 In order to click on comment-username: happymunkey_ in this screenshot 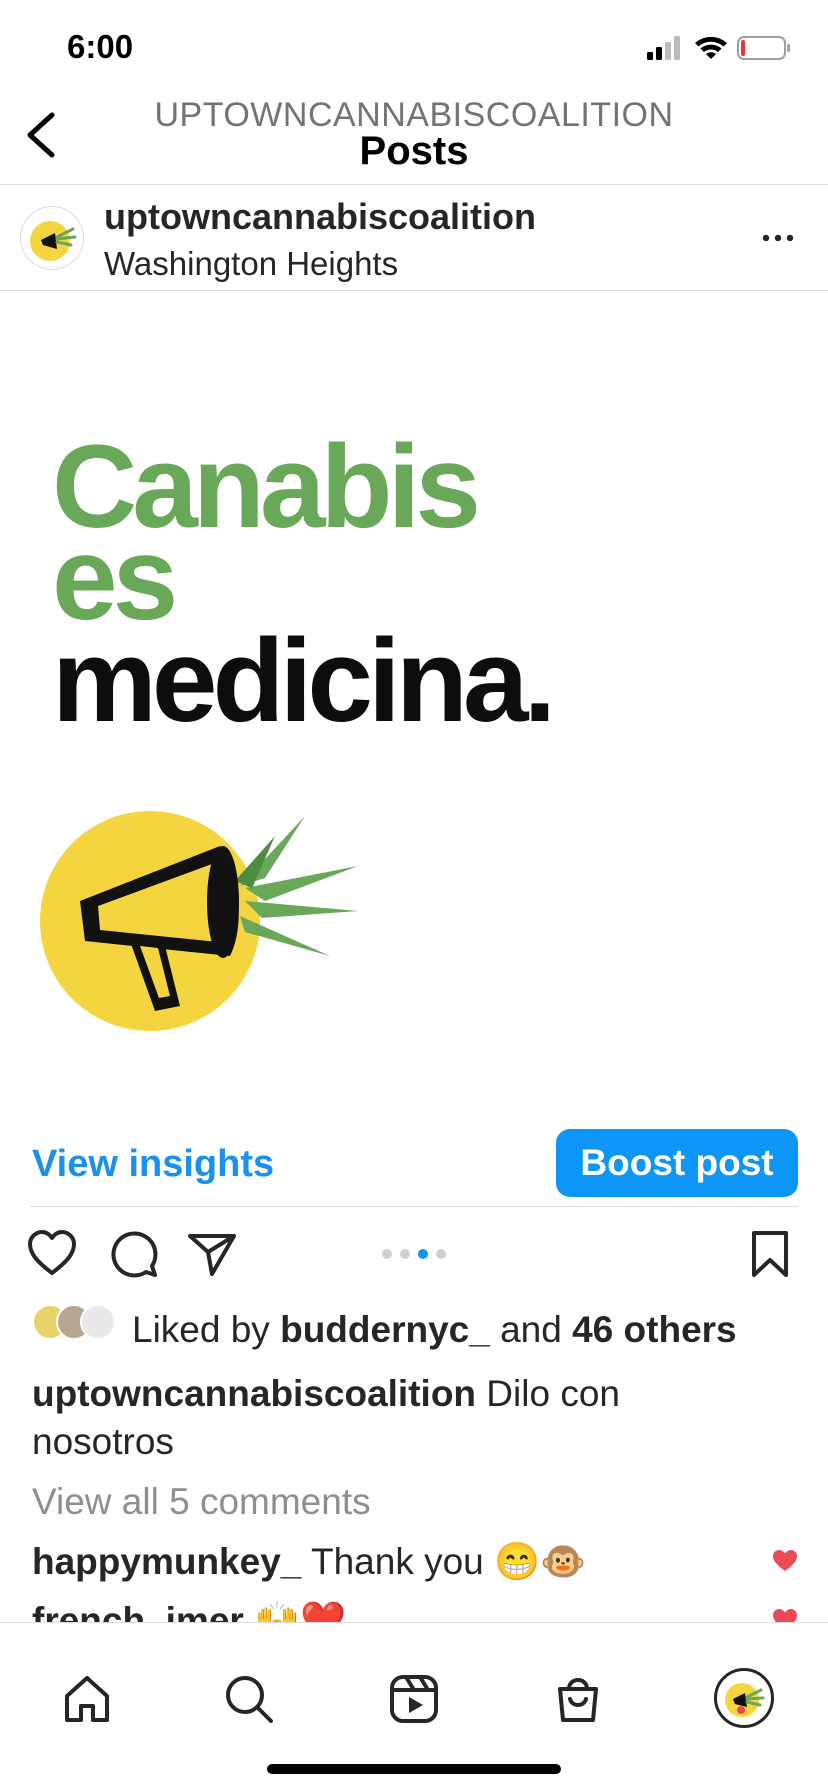, I will do `click(166, 1561)`.